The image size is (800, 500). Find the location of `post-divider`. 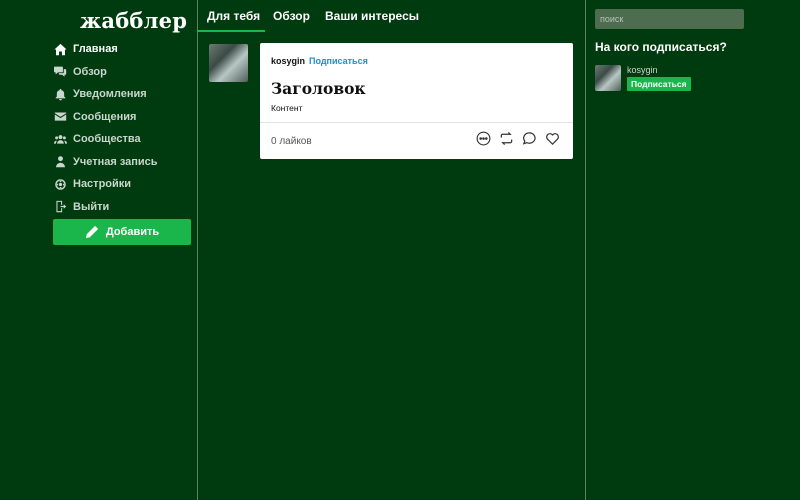

post-divider is located at coordinates (416, 122).